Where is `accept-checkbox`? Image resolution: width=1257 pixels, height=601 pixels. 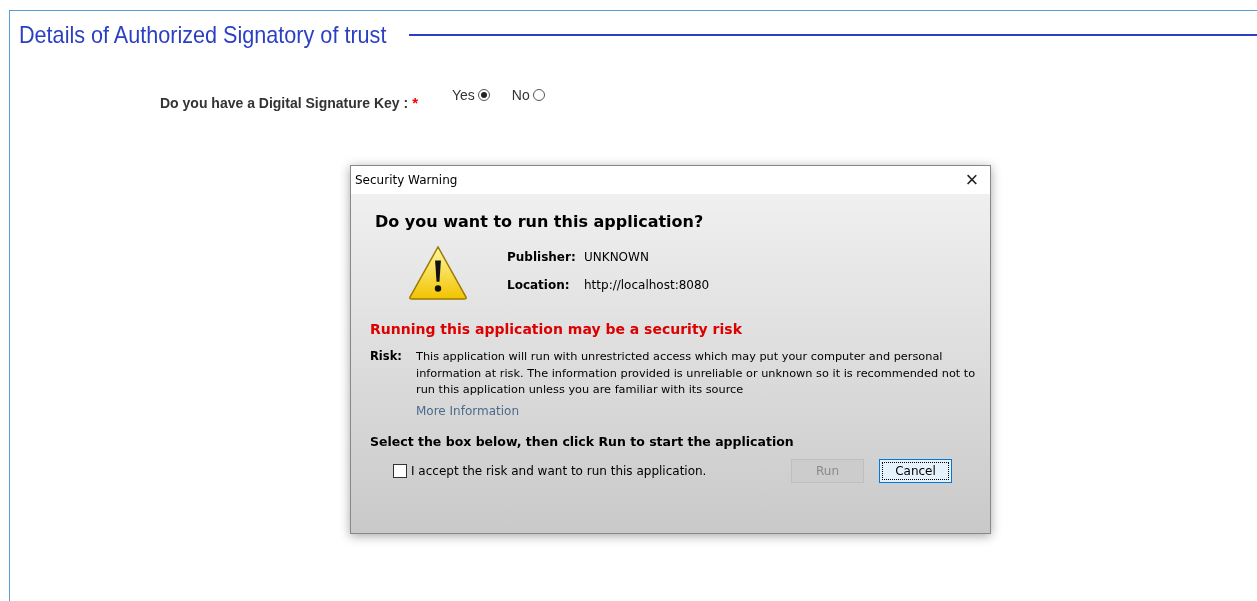
accept-checkbox is located at coordinates (400, 470).